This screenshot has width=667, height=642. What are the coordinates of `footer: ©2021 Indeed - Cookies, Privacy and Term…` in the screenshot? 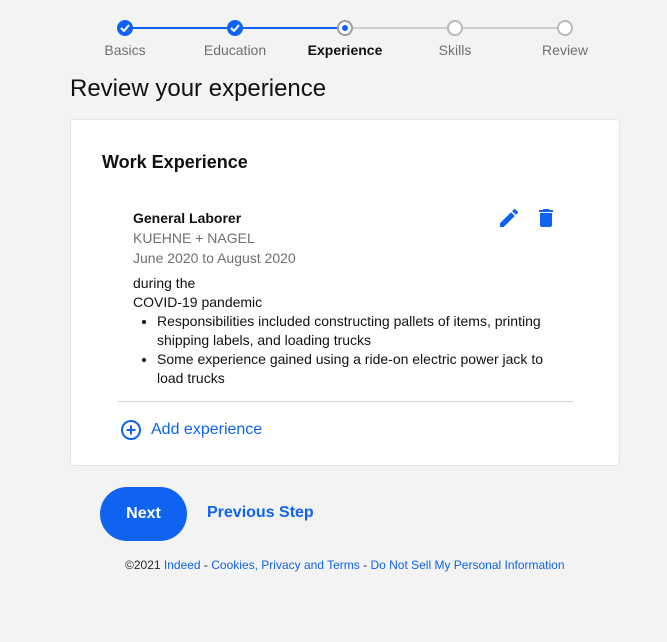 It's located at (345, 565).